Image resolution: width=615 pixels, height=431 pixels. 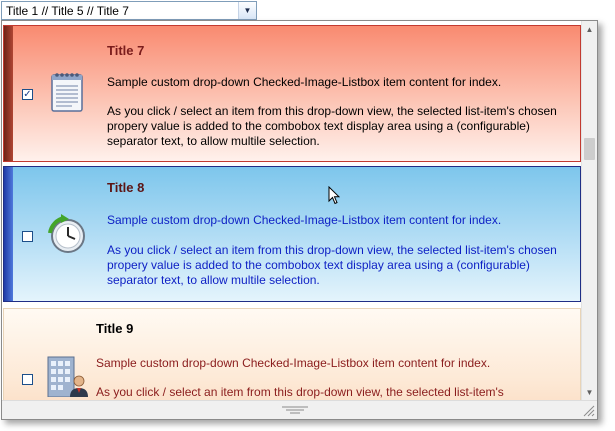 What do you see at coordinates (589, 211) in the screenshot?
I see `vertical-scrollbar: ▲ ▼` at bounding box center [589, 211].